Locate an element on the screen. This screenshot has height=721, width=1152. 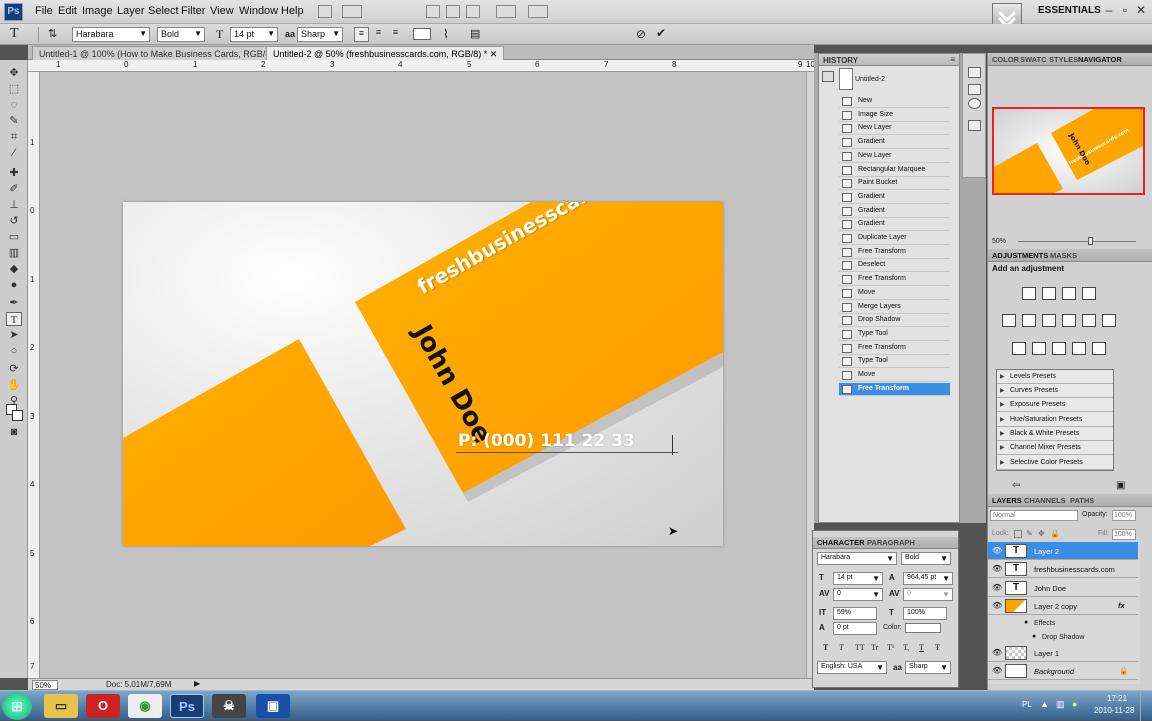
history-item: Type Tool is located at coordinates (894, 334).